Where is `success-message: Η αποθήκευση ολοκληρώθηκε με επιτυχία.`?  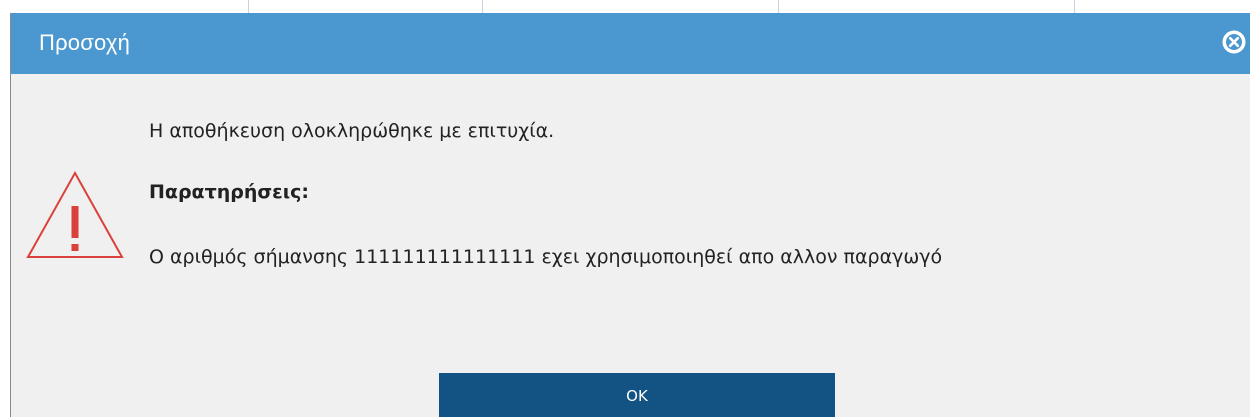
success-message: Η αποθήκευση ολοκληρώθηκε με επιτυχία. is located at coordinates (352, 131).